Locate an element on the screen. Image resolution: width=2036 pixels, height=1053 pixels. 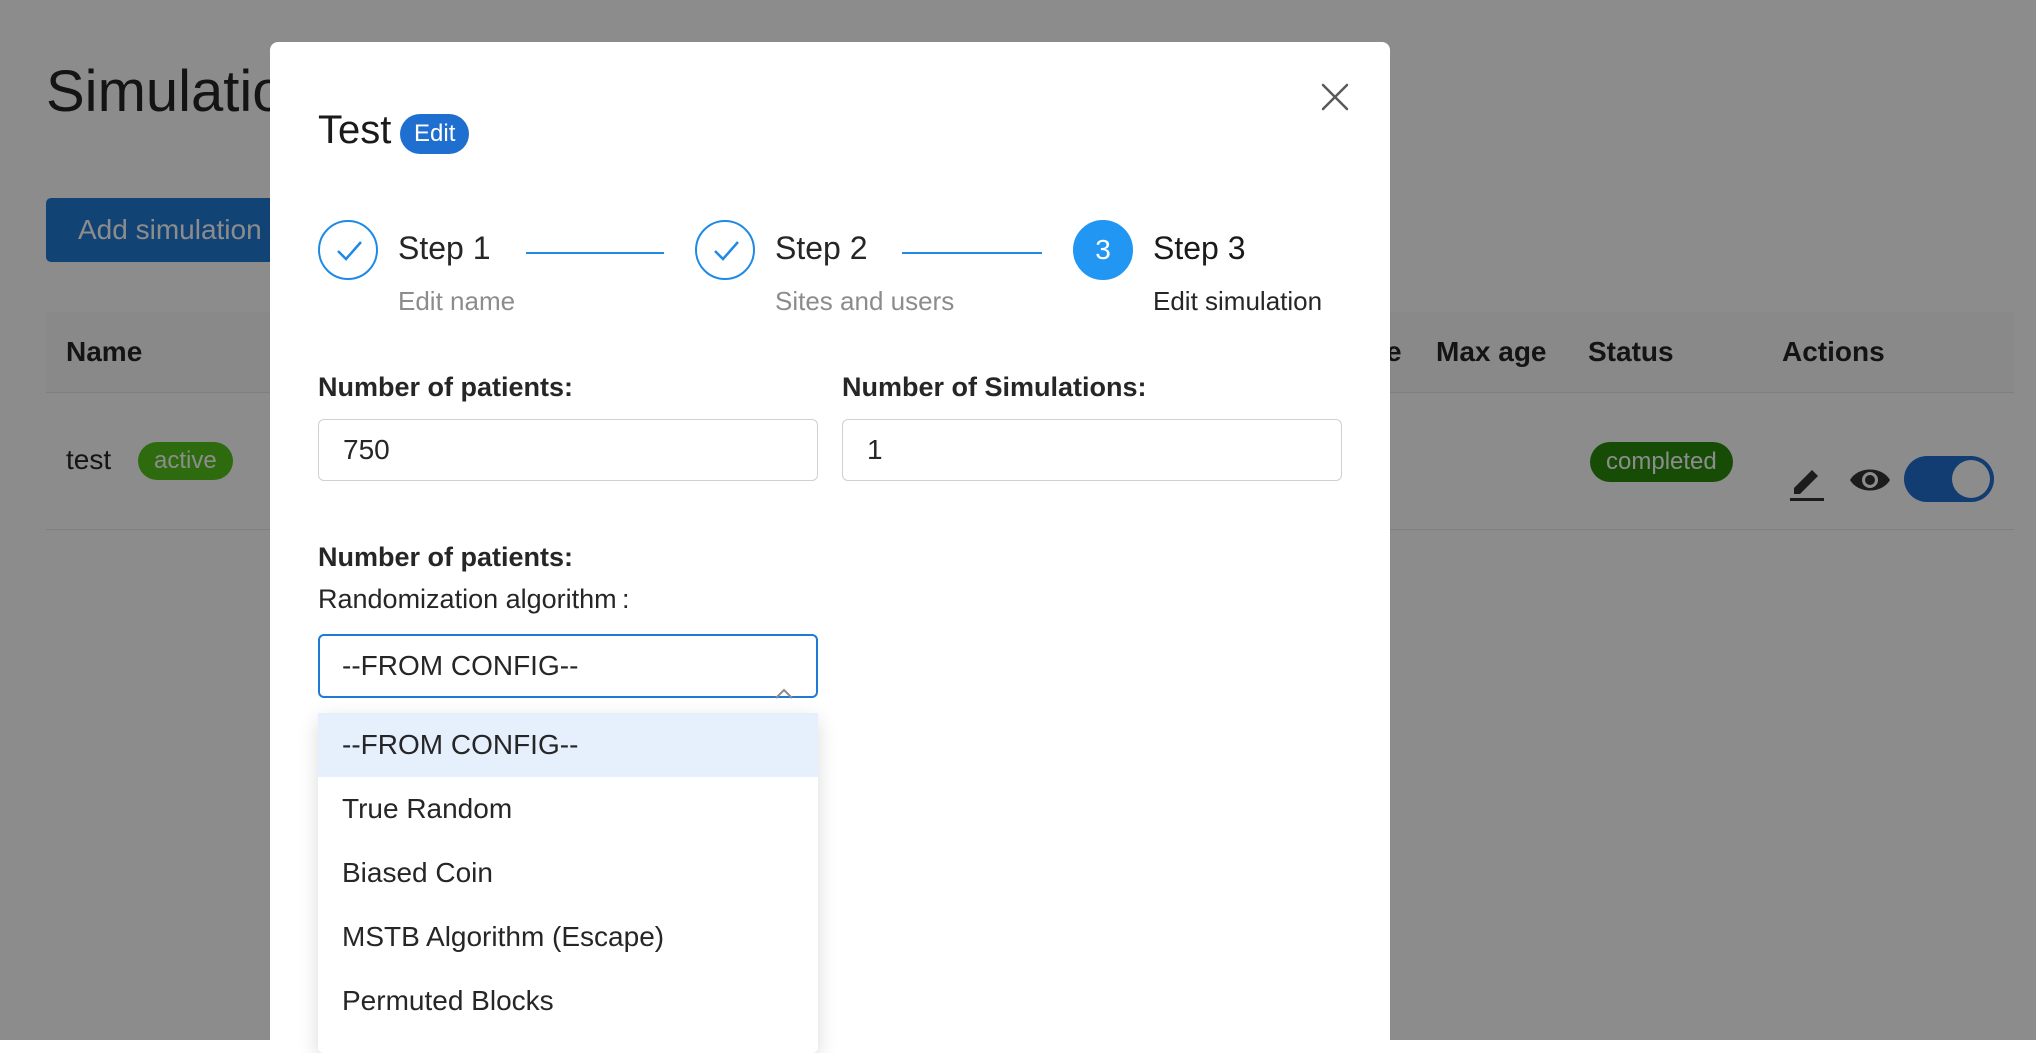
modal-title: Test is located at coordinates (355, 130).